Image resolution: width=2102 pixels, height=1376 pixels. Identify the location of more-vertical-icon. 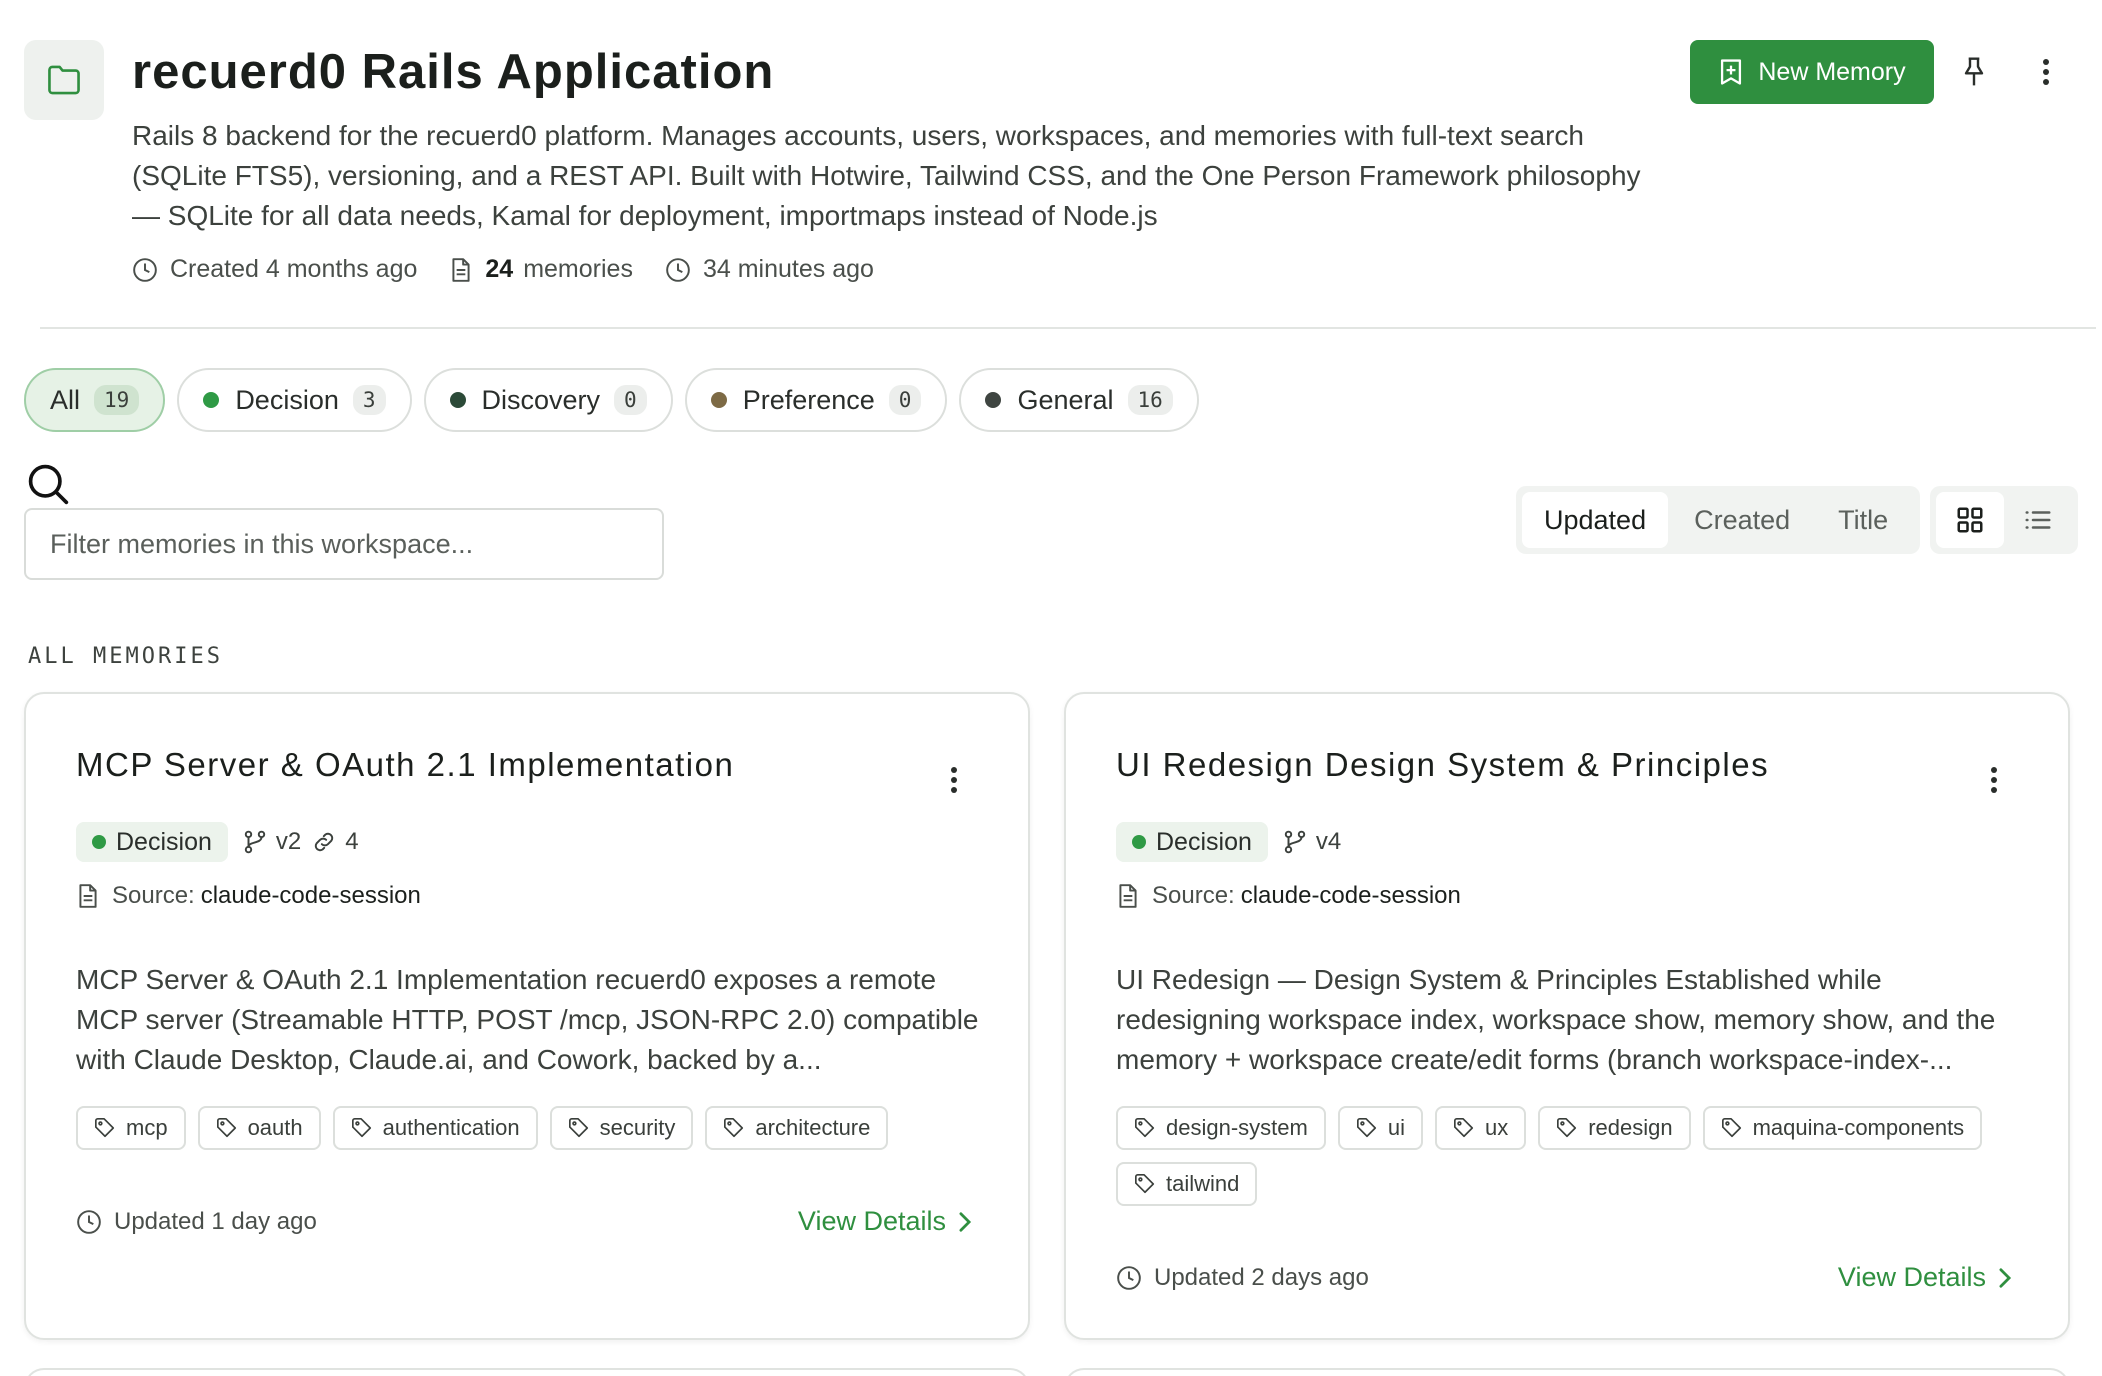
(1994, 780).